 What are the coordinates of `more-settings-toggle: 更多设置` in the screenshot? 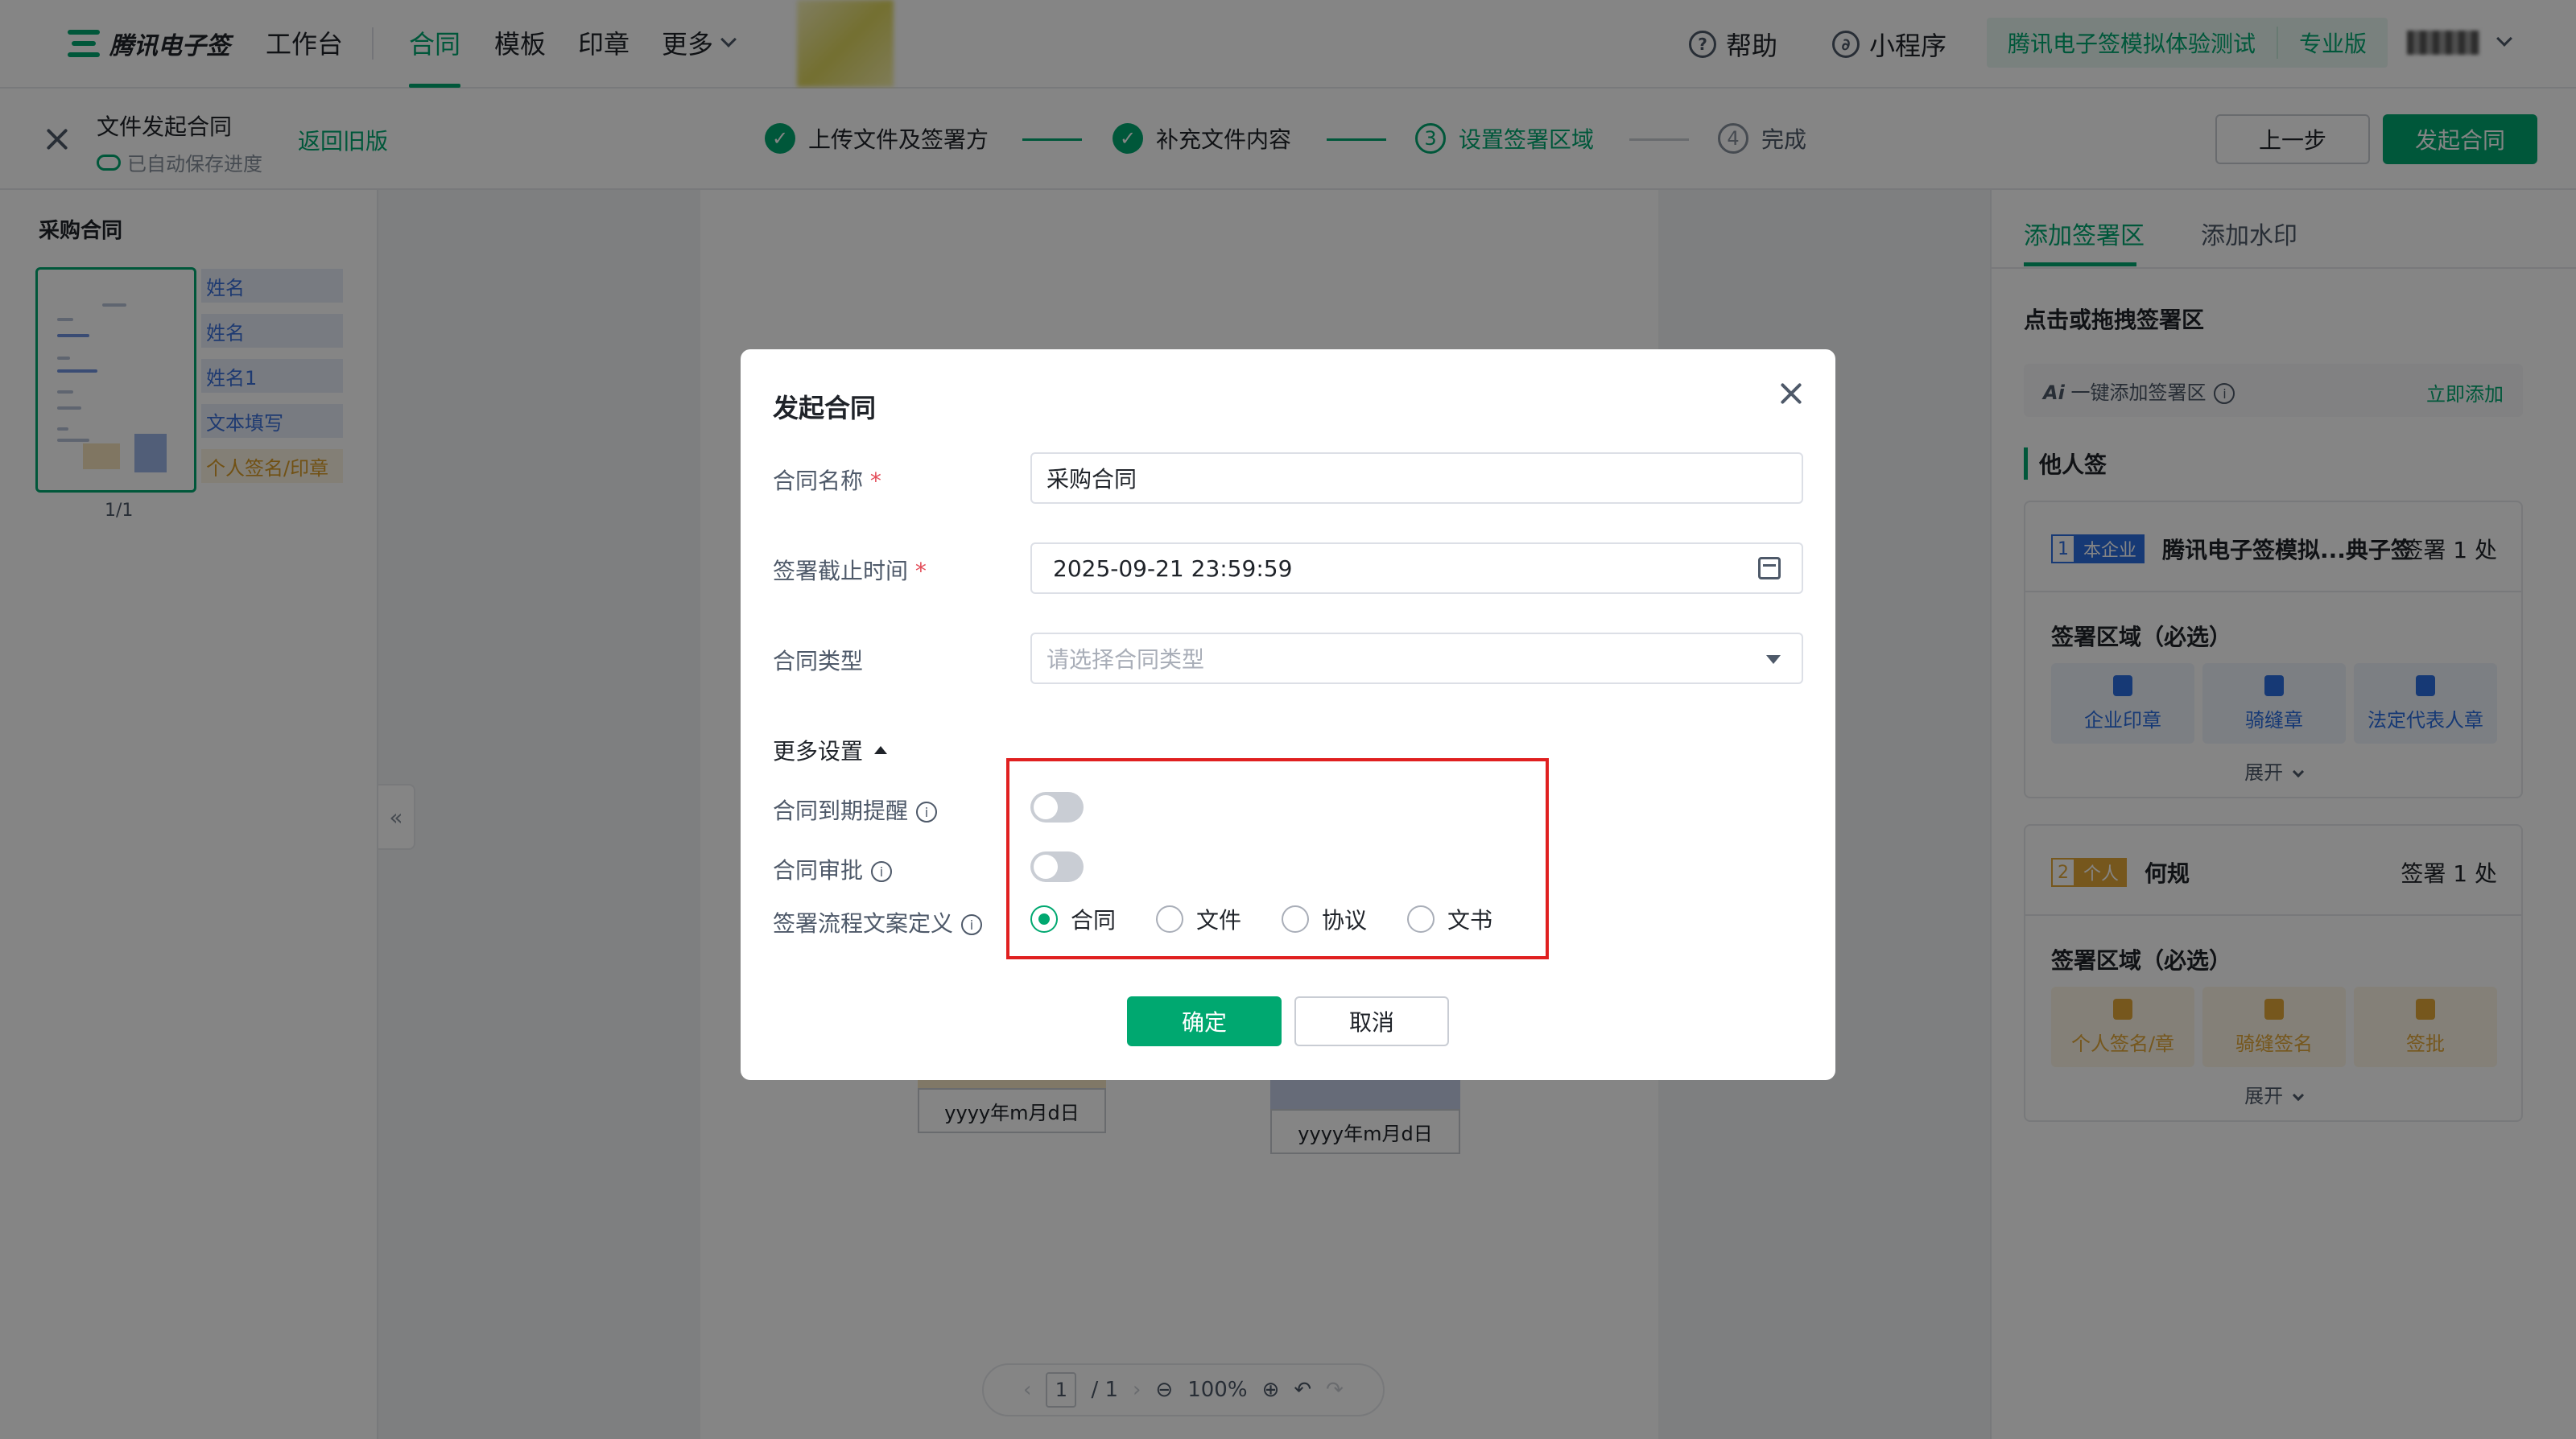 It's located at (830, 750).